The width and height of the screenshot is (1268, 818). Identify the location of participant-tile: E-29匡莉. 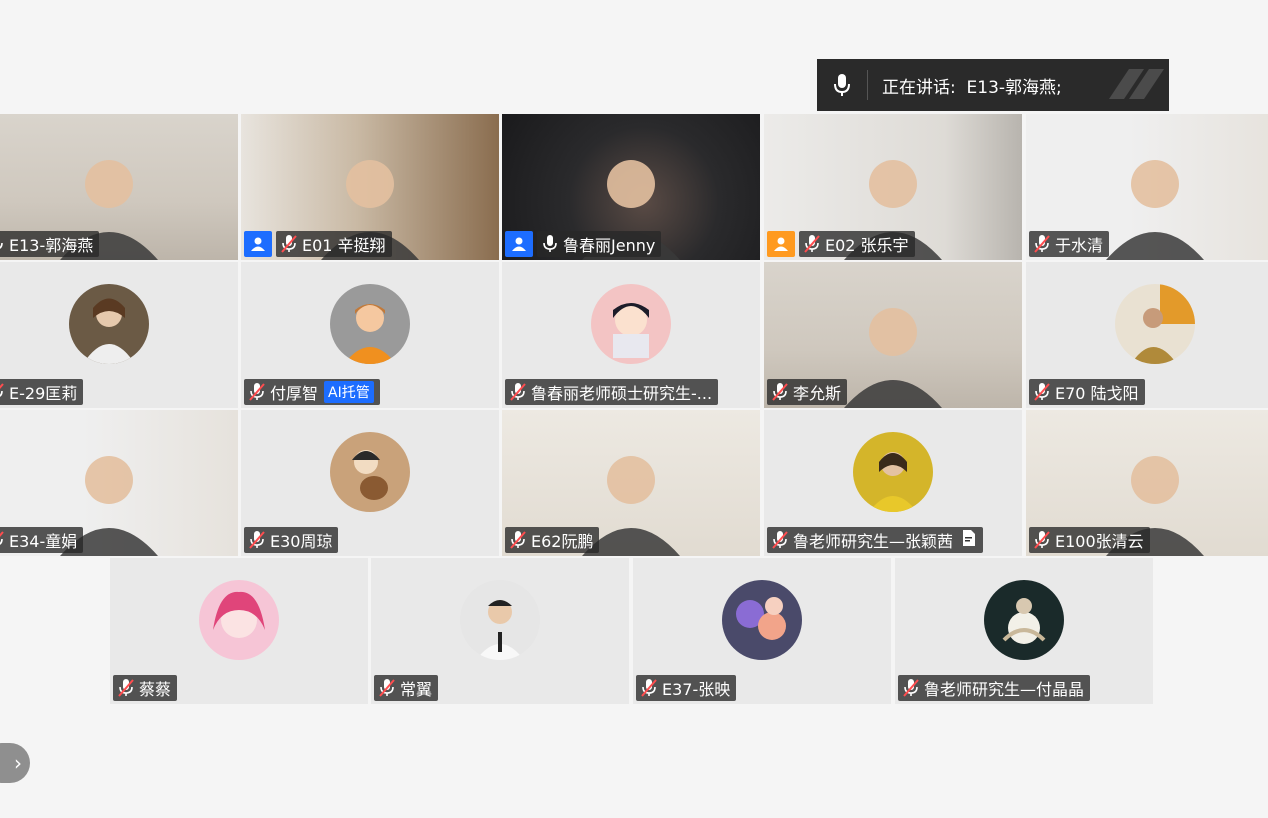
(119, 335).